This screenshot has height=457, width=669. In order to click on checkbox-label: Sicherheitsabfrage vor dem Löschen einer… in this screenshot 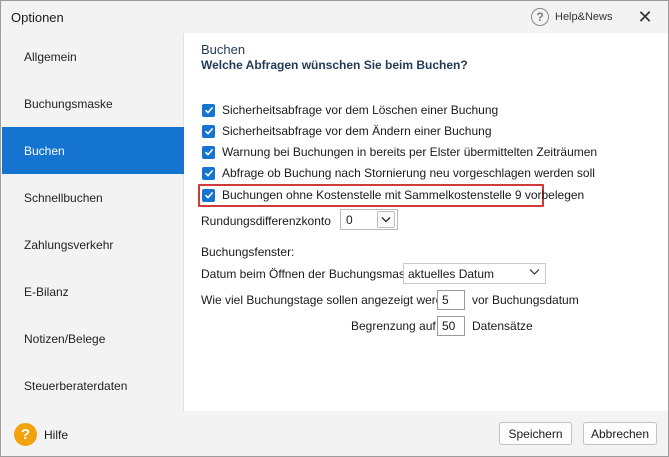, I will do `click(360, 110)`.